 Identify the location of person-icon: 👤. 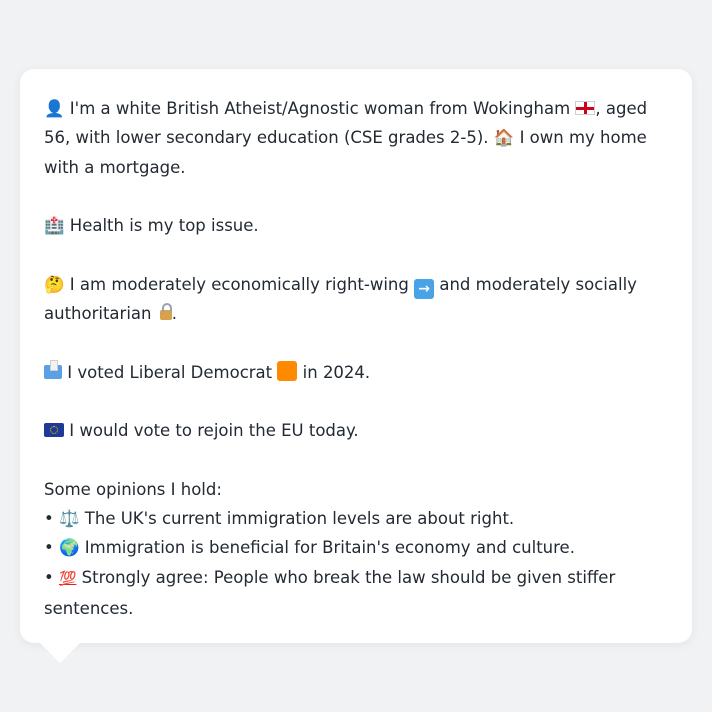
(54, 108).